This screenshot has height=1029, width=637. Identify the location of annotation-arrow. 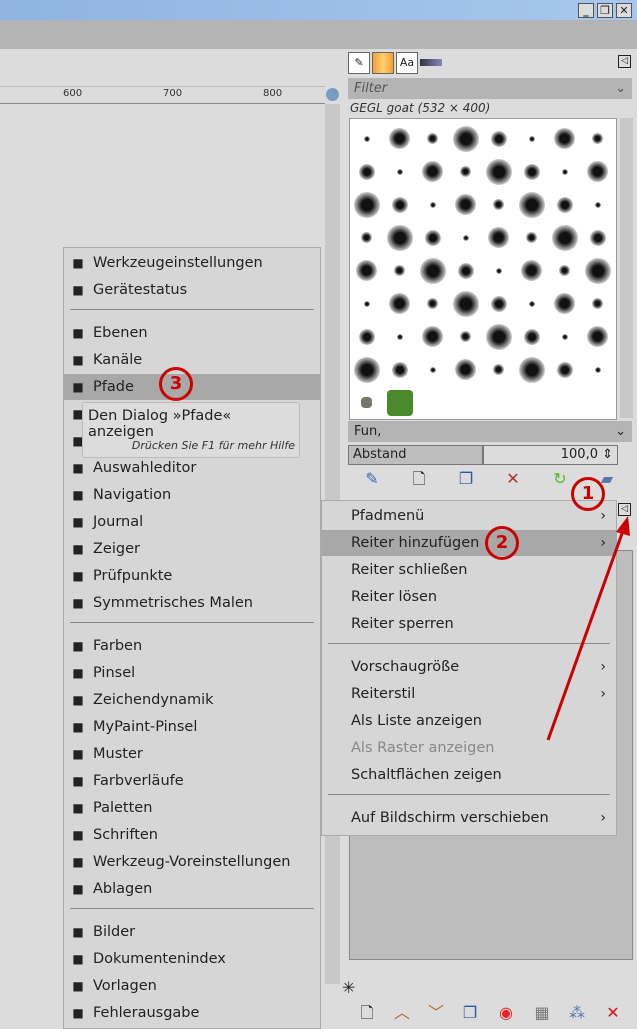
(588, 628).